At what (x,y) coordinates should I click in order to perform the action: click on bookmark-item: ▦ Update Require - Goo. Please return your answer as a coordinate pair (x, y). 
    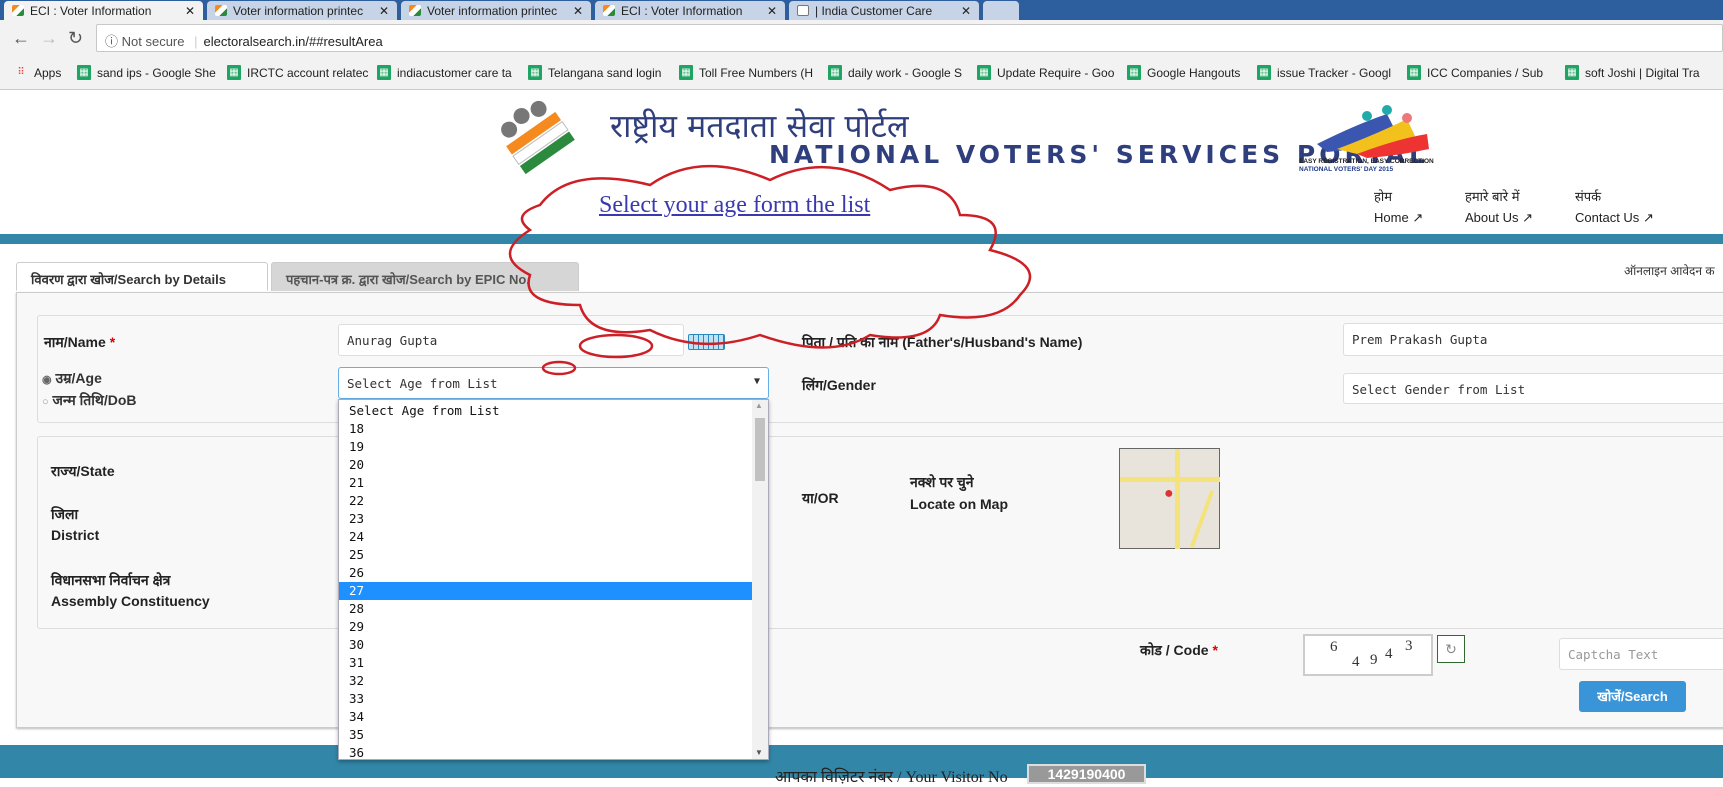
    Looking at the image, I should click on (1045, 72).